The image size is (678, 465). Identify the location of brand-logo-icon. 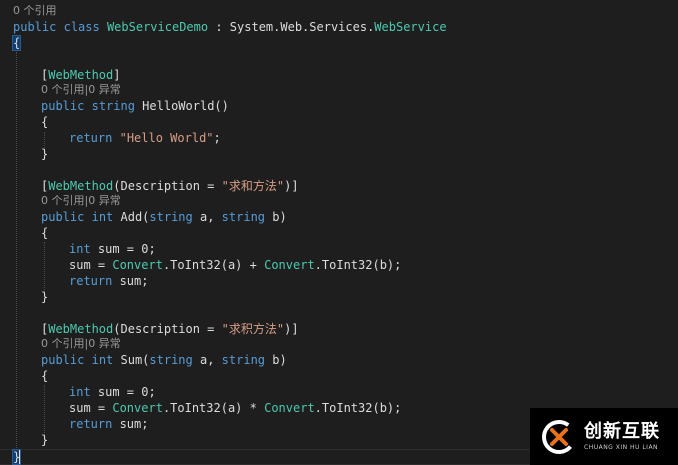
(559, 436).